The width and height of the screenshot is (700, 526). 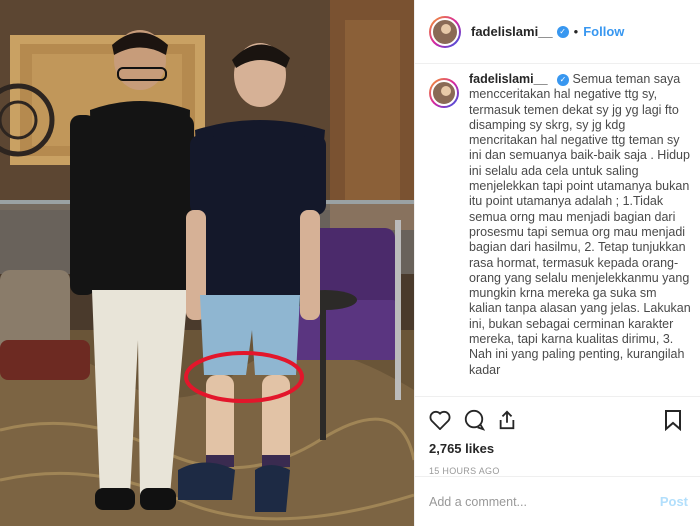 What do you see at coordinates (557, 420) in the screenshot?
I see `action-icons` at bounding box center [557, 420].